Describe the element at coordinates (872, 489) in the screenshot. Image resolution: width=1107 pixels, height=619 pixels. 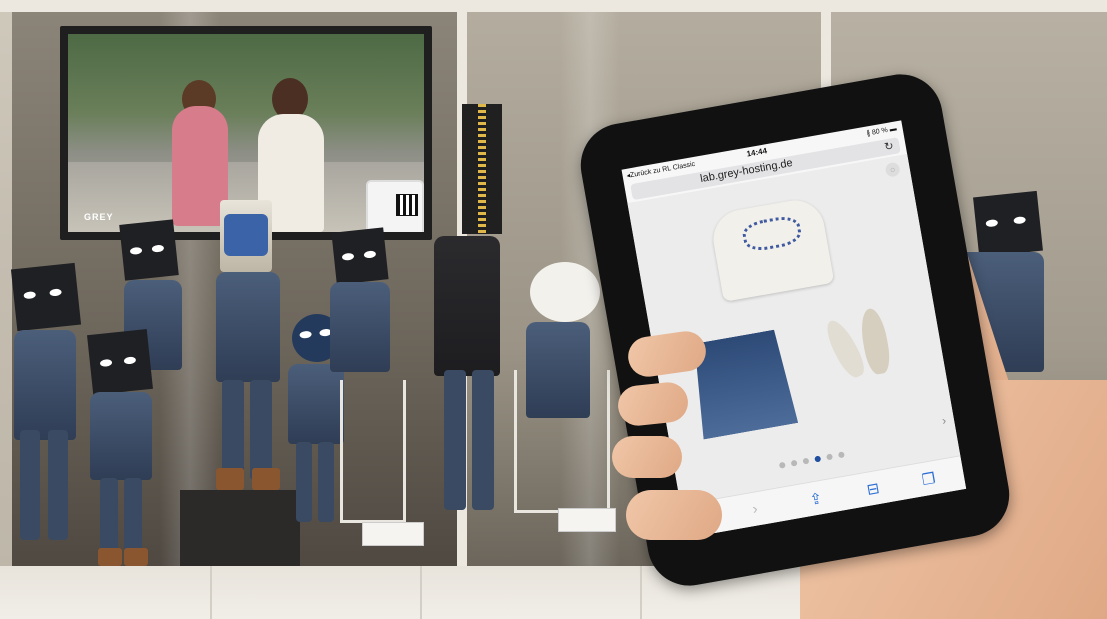
I see `bookmarks-icon: ⊟` at that location.